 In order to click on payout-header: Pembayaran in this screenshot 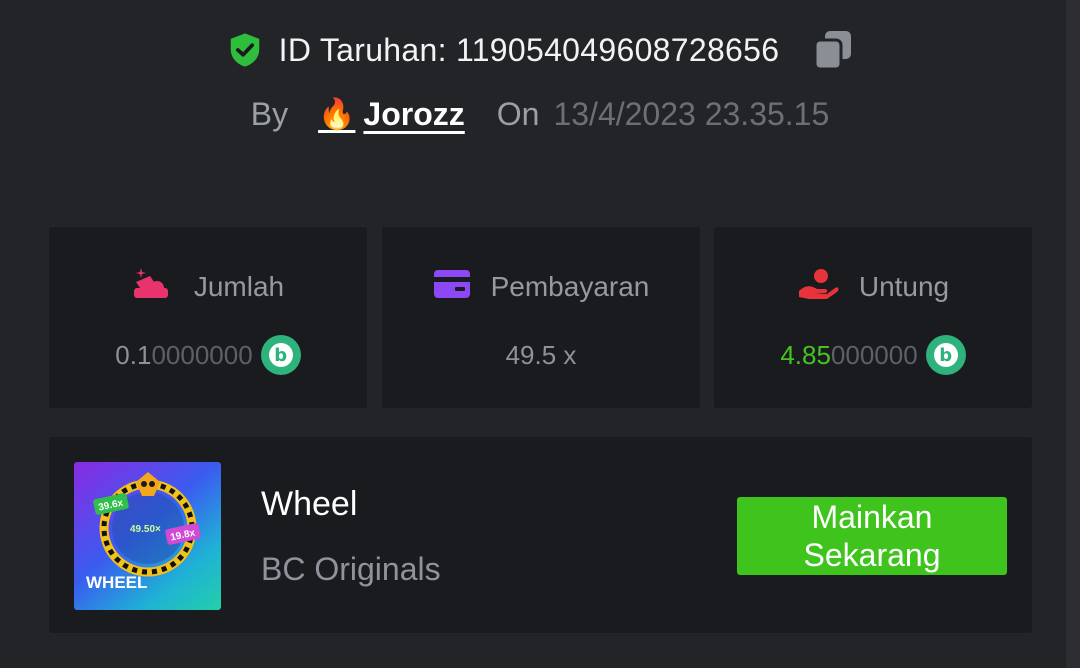, I will do `click(541, 287)`.